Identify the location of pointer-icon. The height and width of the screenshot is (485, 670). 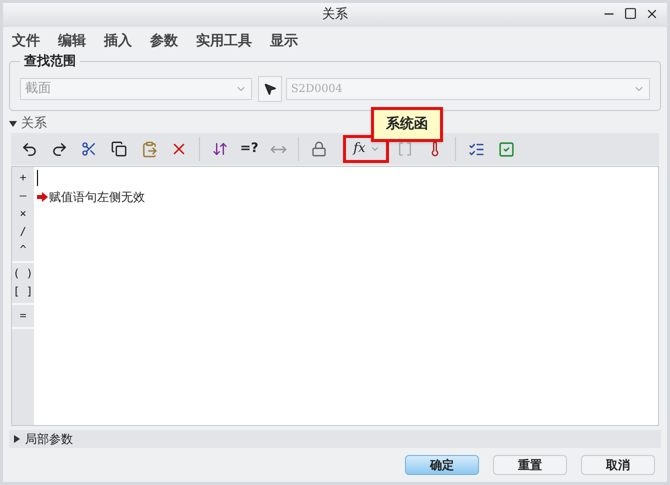
(270, 89).